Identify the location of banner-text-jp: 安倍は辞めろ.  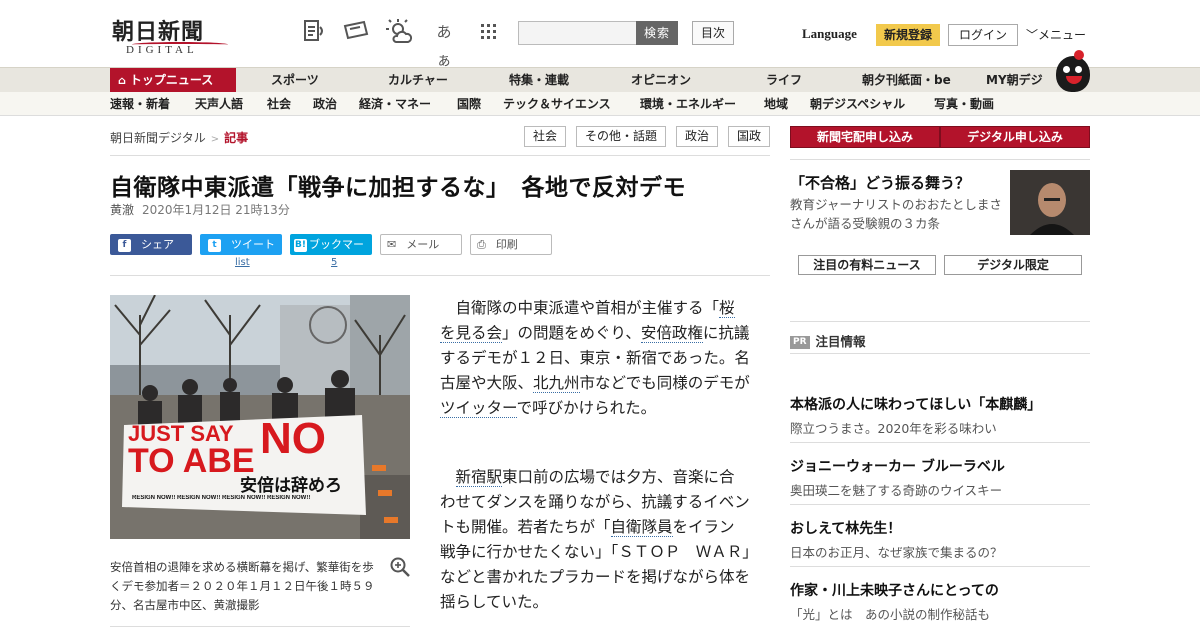
(291, 486).